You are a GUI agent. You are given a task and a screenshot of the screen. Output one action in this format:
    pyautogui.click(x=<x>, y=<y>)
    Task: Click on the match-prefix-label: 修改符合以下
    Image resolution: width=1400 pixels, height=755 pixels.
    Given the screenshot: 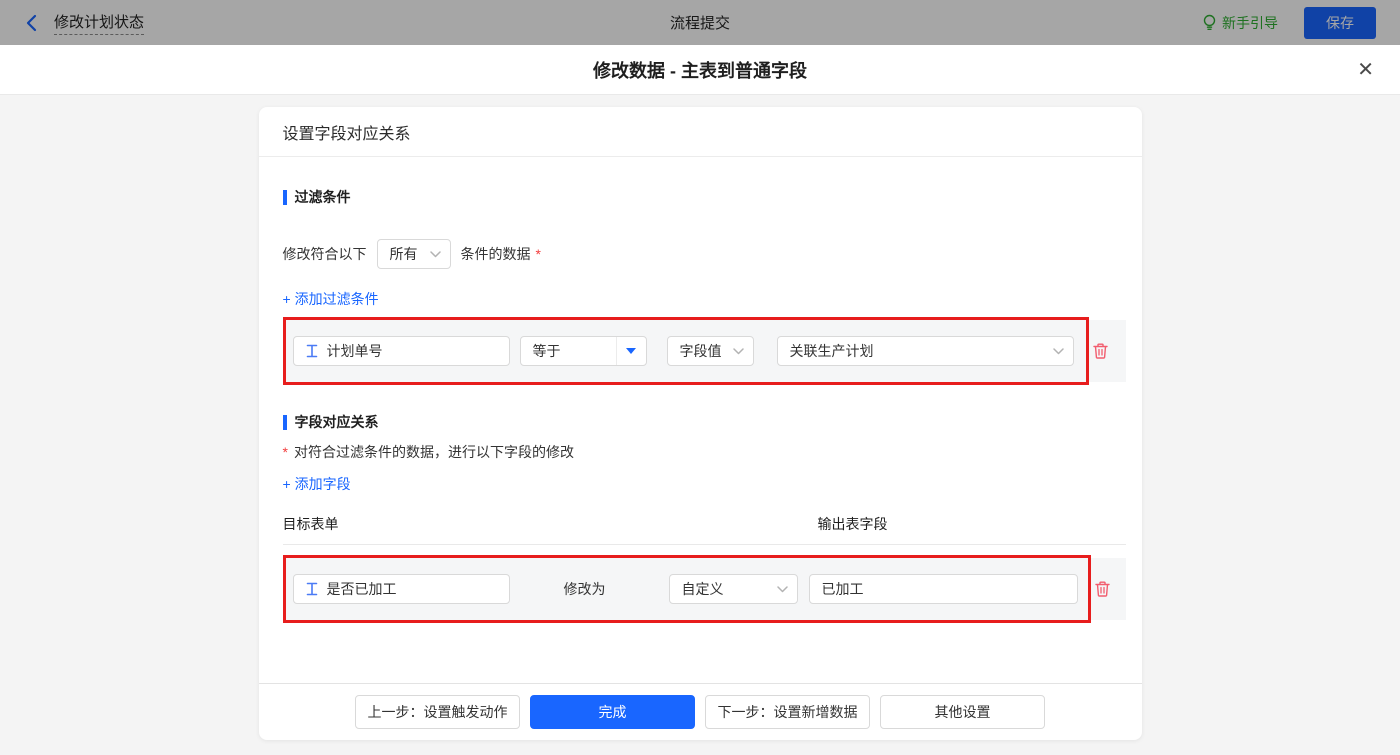 What is the action you would take?
    pyautogui.click(x=324, y=254)
    